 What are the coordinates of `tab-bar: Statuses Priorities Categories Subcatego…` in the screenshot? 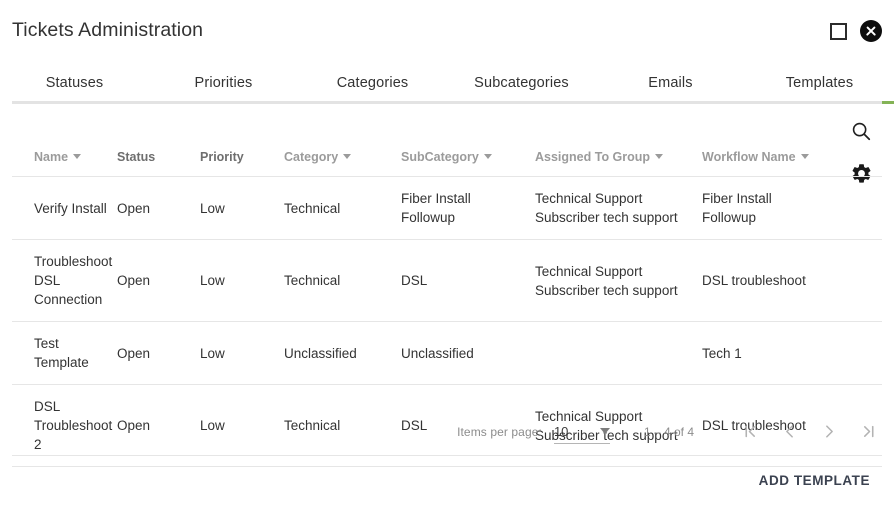 It's located at (447, 83).